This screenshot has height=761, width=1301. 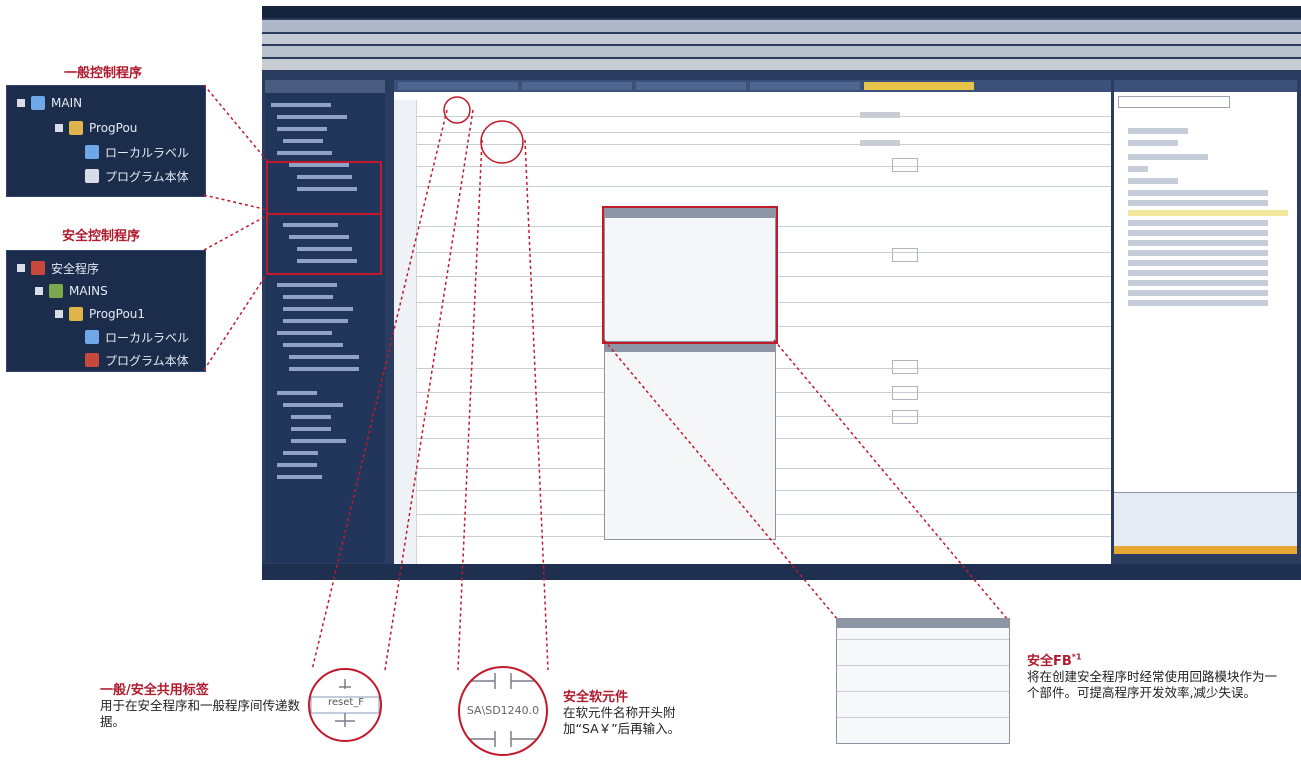 I want to click on safety-fb-title: 安全FB*1, so click(x=1054, y=660).